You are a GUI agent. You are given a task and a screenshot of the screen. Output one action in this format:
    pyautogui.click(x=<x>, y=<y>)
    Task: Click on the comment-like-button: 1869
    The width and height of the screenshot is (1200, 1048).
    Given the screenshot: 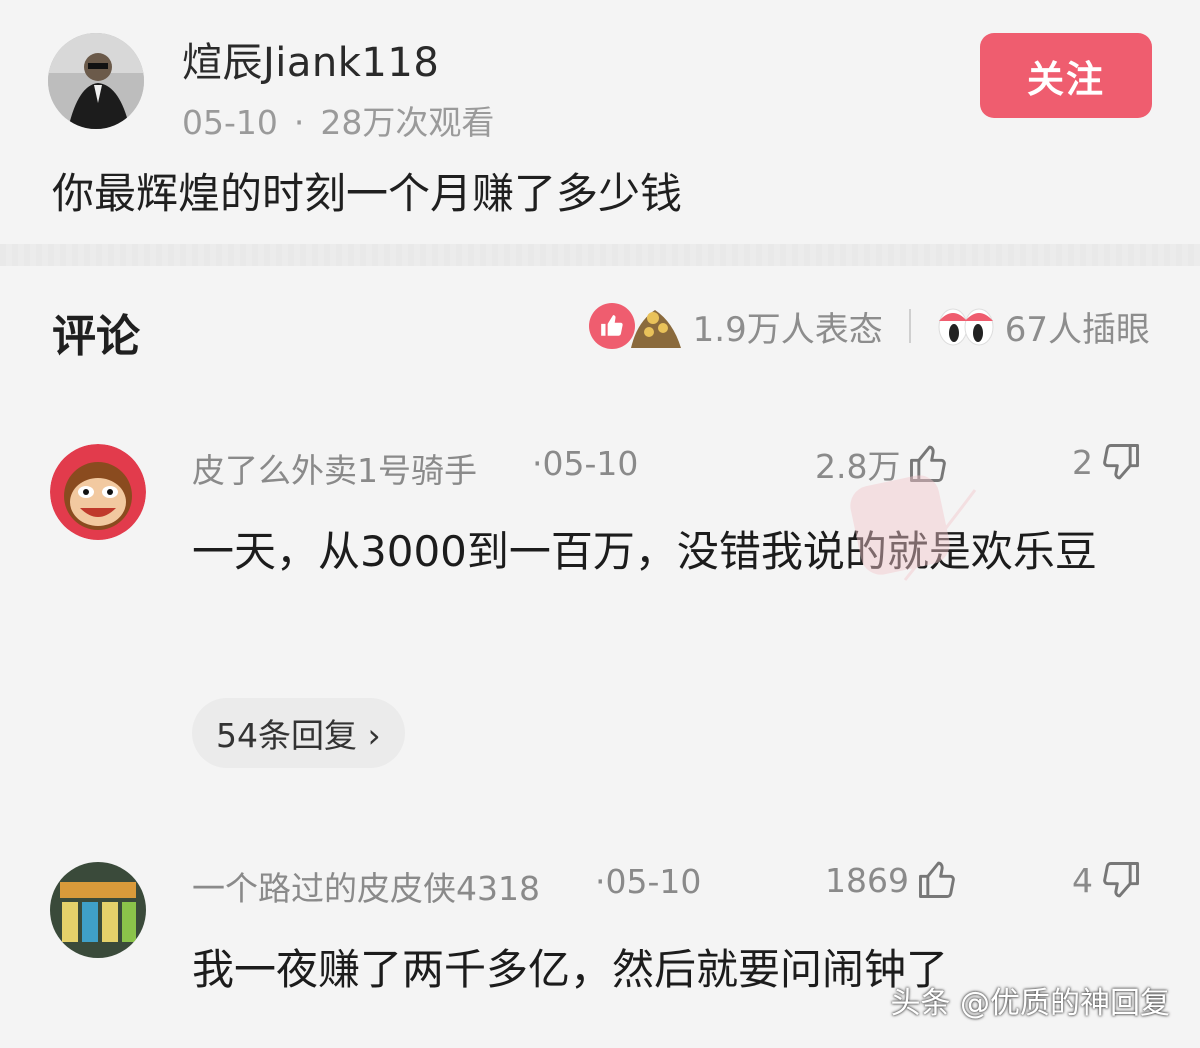 What is the action you would take?
    pyautogui.click(x=892, y=880)
    